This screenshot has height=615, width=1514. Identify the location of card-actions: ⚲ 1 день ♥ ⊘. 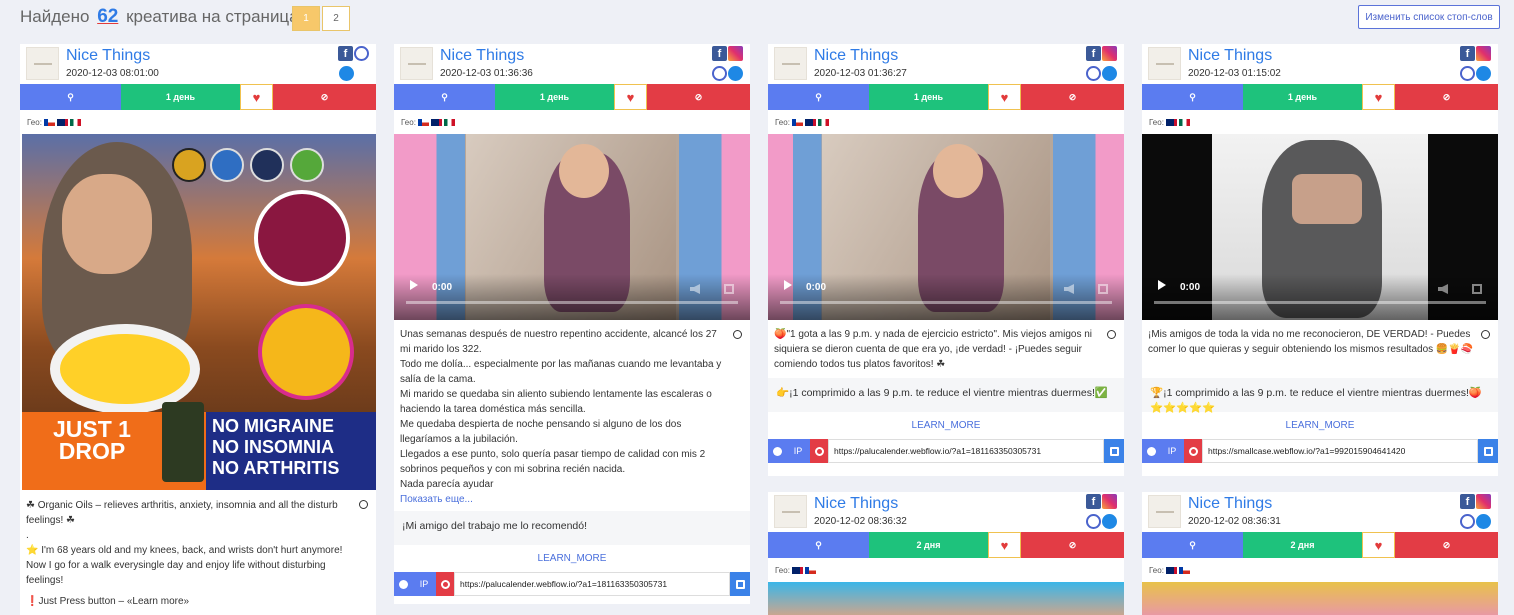
(572, 97).